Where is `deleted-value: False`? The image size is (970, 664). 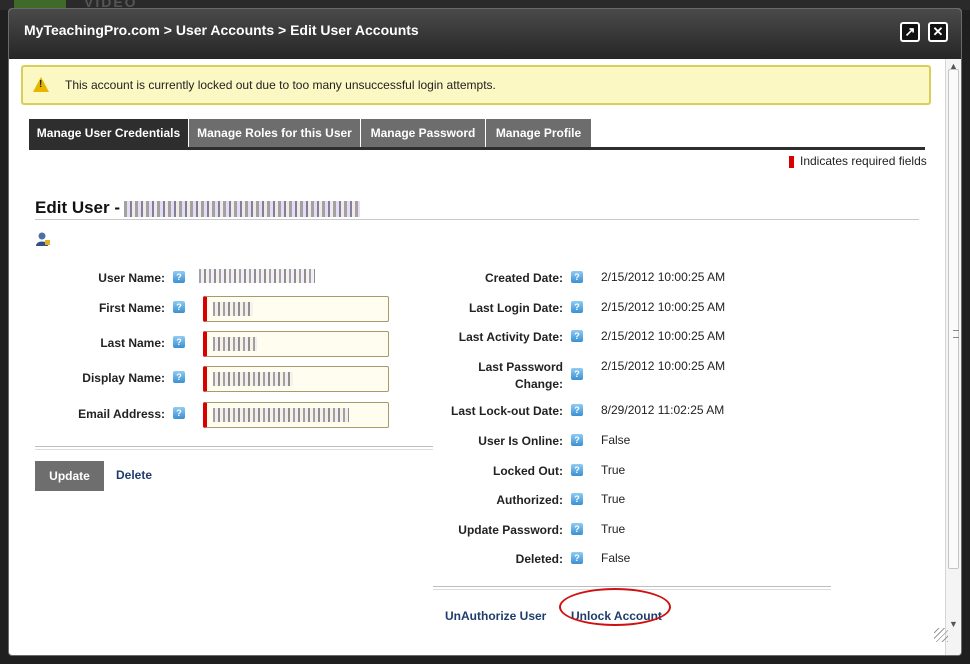 deleted-value: False is located at coordinates (616, 558).